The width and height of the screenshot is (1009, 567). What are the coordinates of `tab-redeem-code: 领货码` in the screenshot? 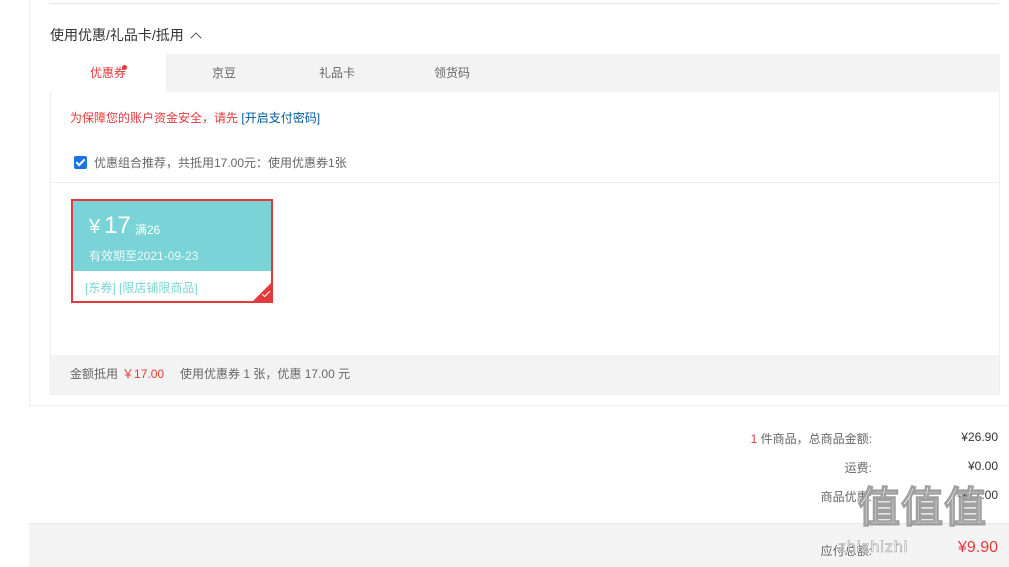 It's located at (452, 73).